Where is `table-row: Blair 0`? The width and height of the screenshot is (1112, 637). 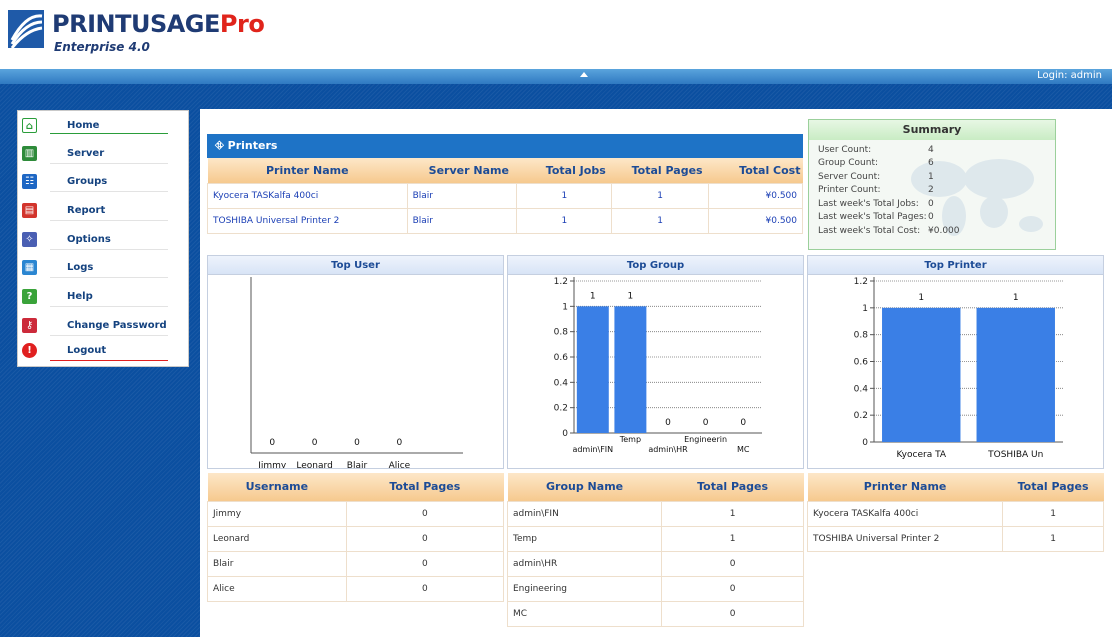 table-row: Blair 0 is located at coordinates (356, 563).